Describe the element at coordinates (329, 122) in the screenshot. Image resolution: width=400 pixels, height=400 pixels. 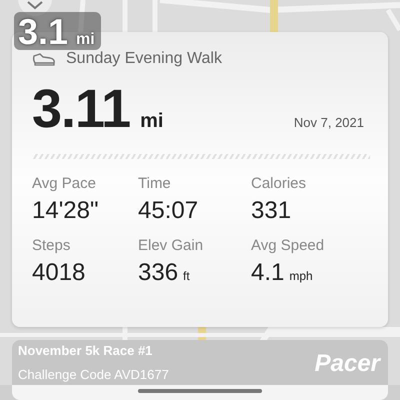
I see `activity-date: Nov 7, 2021` at that location.